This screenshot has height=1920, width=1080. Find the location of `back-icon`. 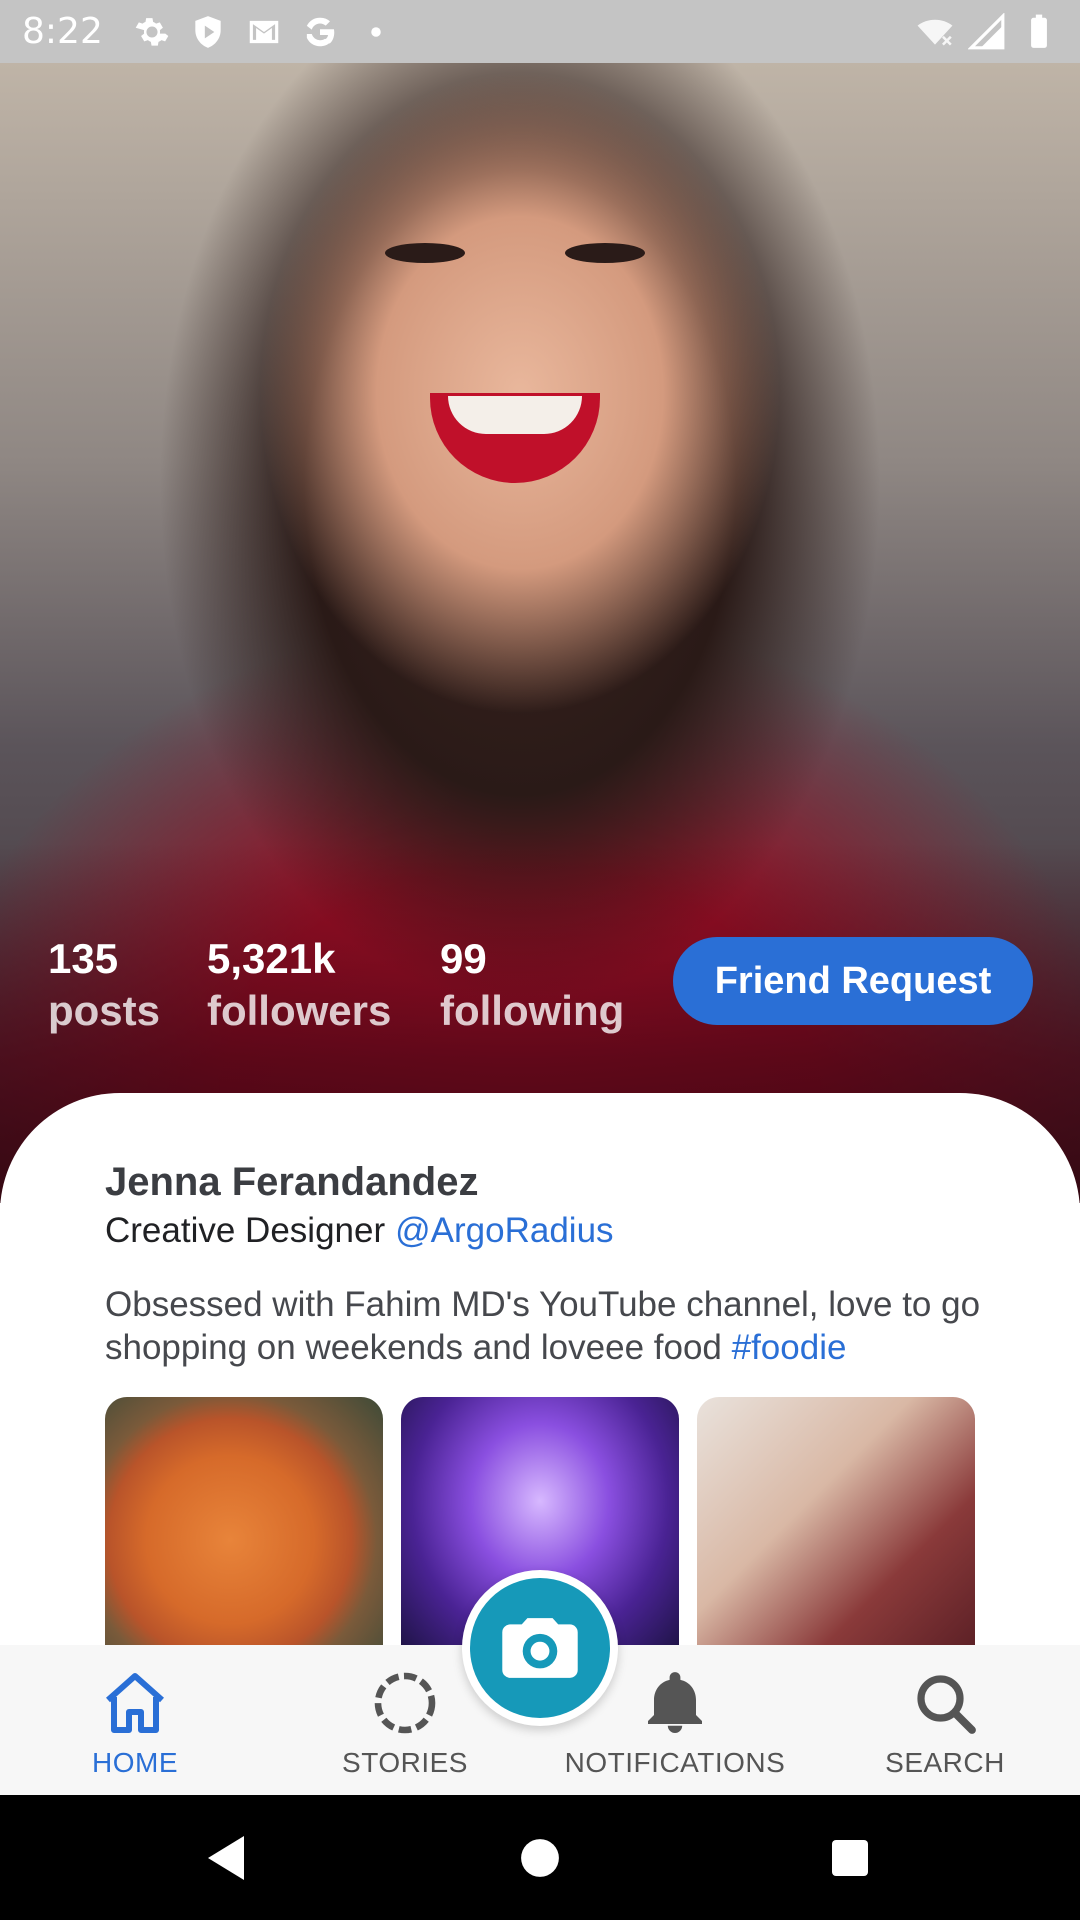

back-icon is located at coordinates (226, 1857).